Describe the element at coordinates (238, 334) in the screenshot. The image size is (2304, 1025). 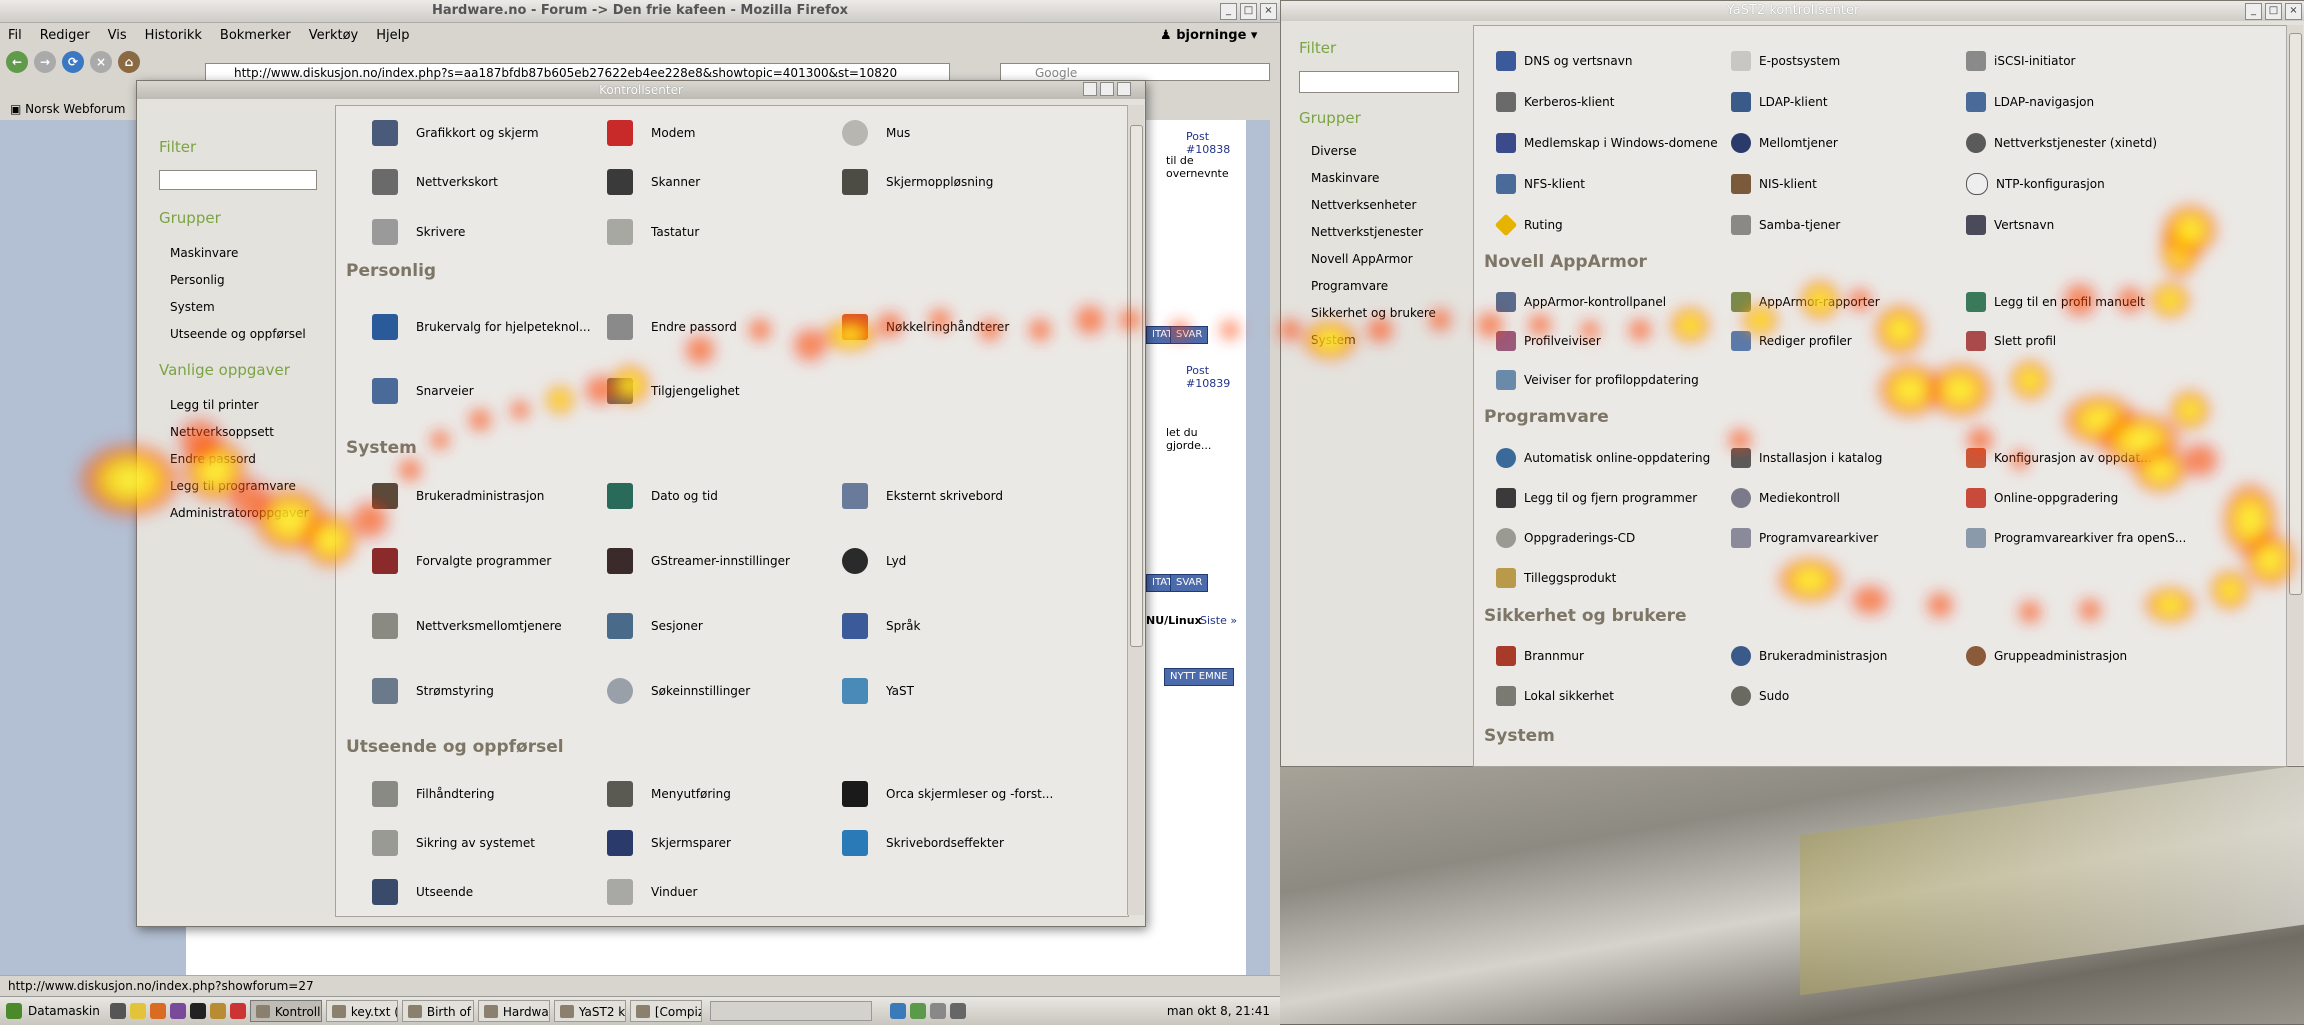
I see `group-utseende: Utseende og oppførsel` at that location.